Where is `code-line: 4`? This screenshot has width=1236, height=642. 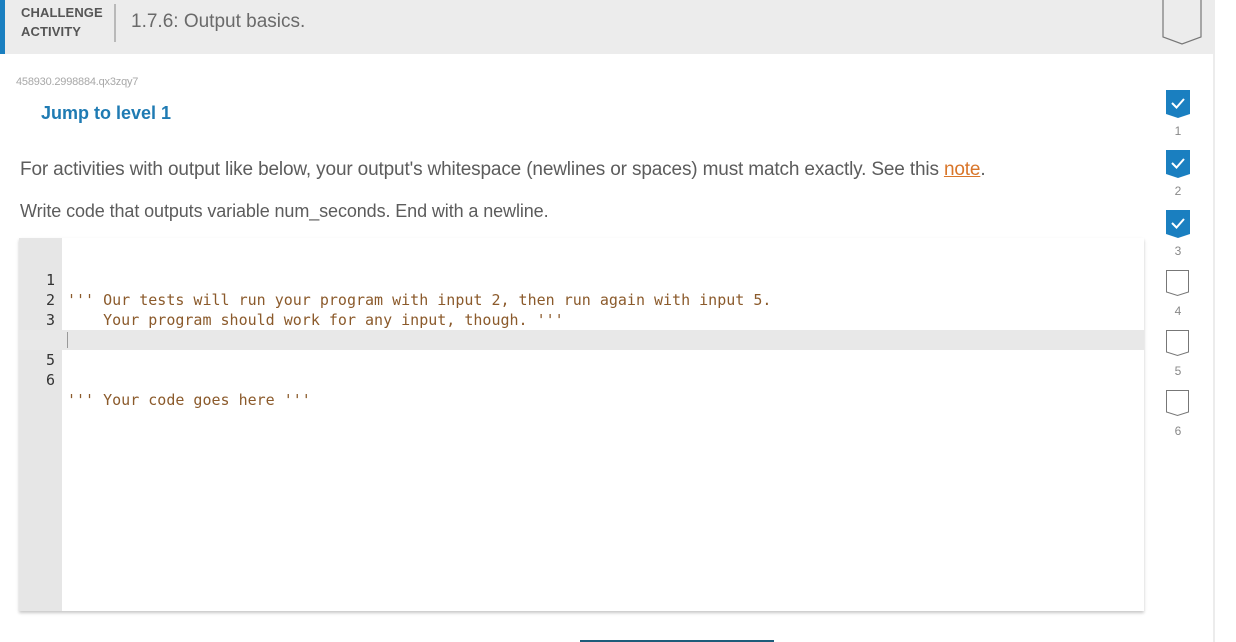 code-line: 4 is located at coordinates (581, 329).